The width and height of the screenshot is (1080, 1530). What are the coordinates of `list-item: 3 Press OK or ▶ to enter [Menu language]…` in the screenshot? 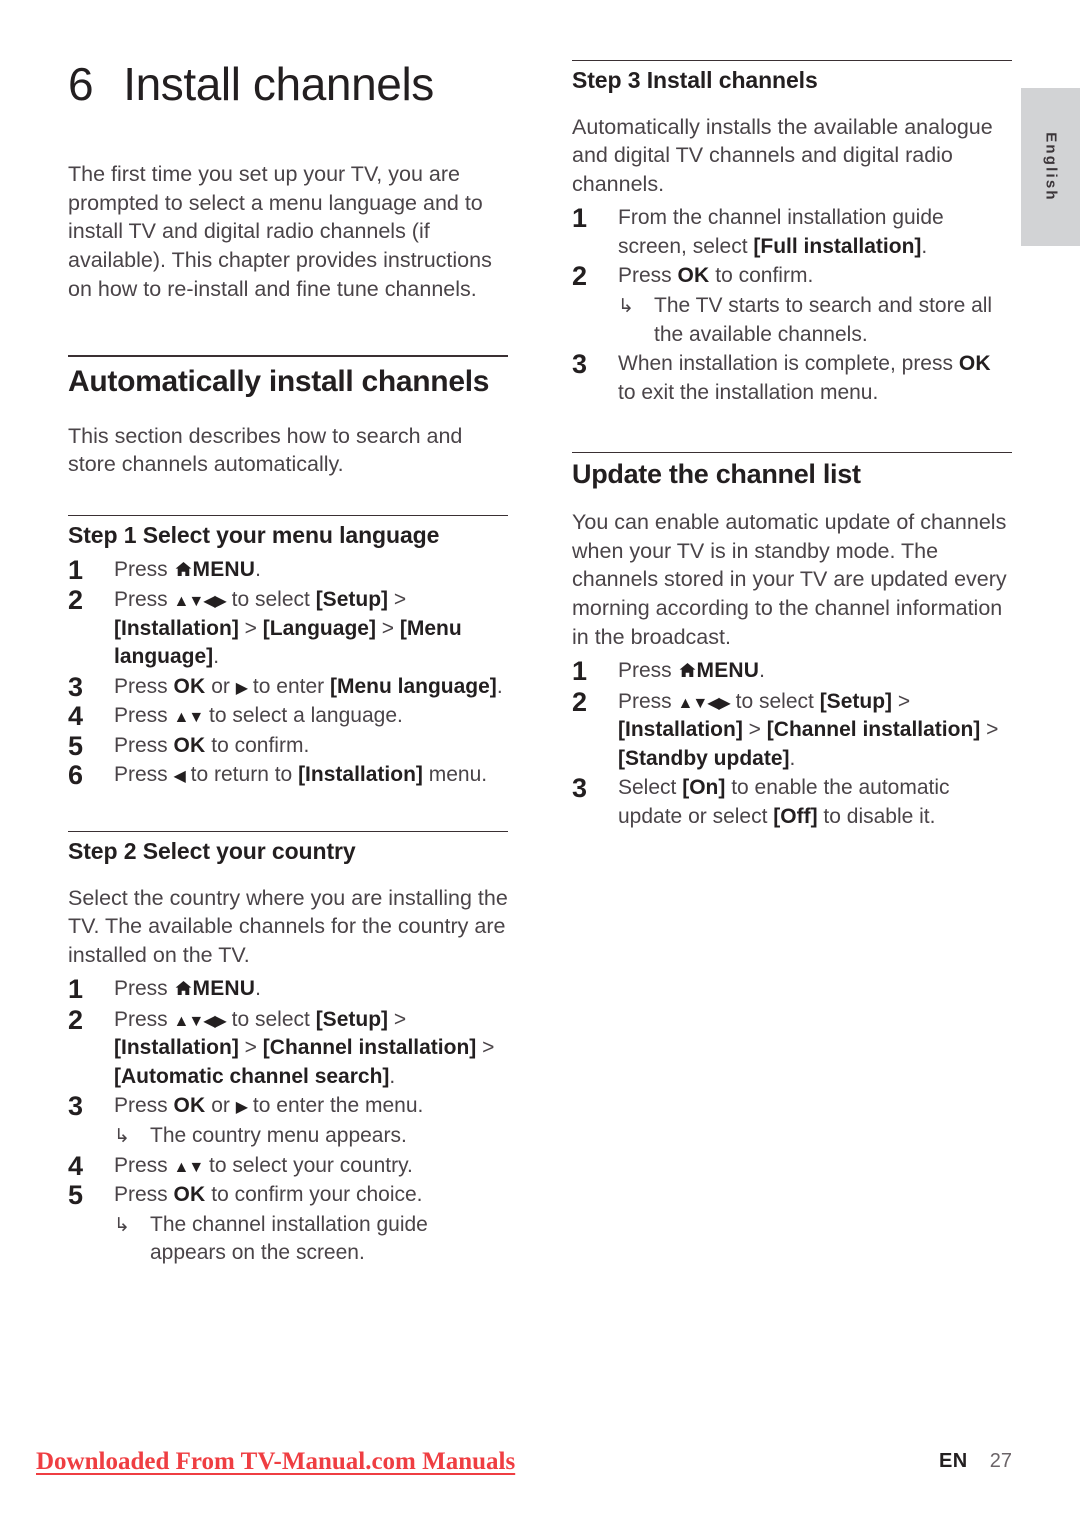 It's located at (288, 687).